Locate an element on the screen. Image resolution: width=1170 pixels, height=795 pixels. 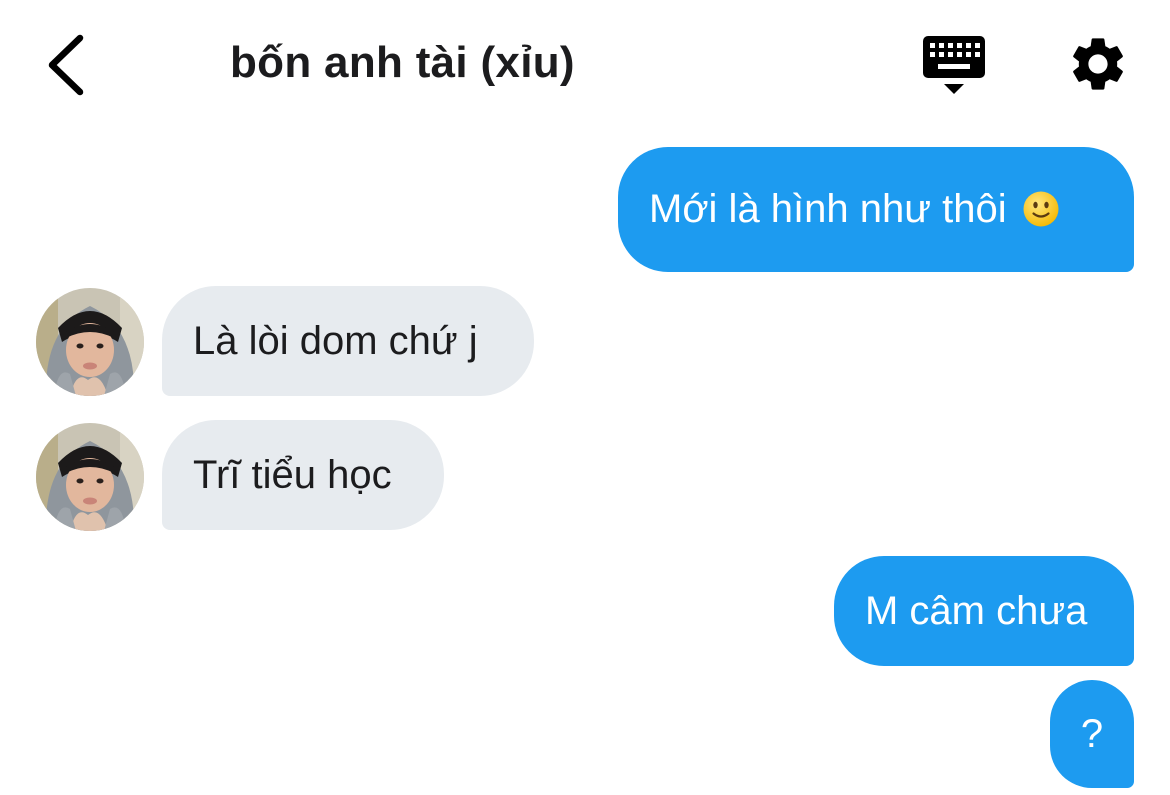
message-text: M câm chưa is located at coordinates (976, 611).